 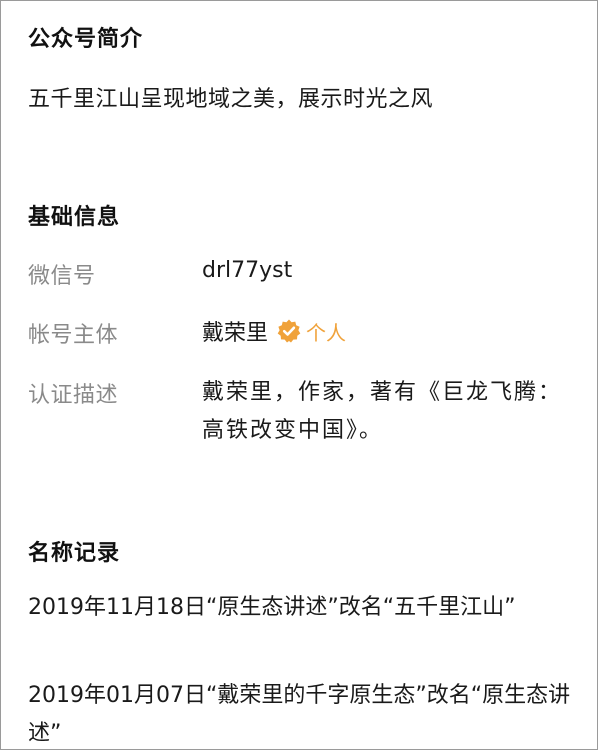 What do you see at coordinates (231, 99) in the screenshot?
I see `intro-text: 五千里江山呈现地域之美，展示时光之风` at bounding box center [231, 99].